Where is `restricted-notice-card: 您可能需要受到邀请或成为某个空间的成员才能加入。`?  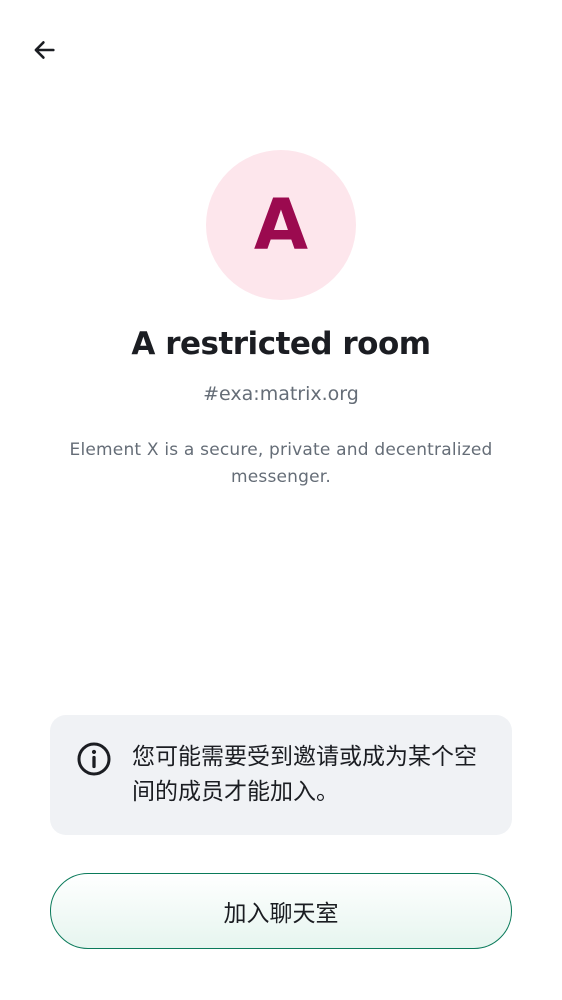 restricted-notice-card: 您可能需要受到邀请或成为某个空间的成员才能加入。 is located at coordinates (281, 775).